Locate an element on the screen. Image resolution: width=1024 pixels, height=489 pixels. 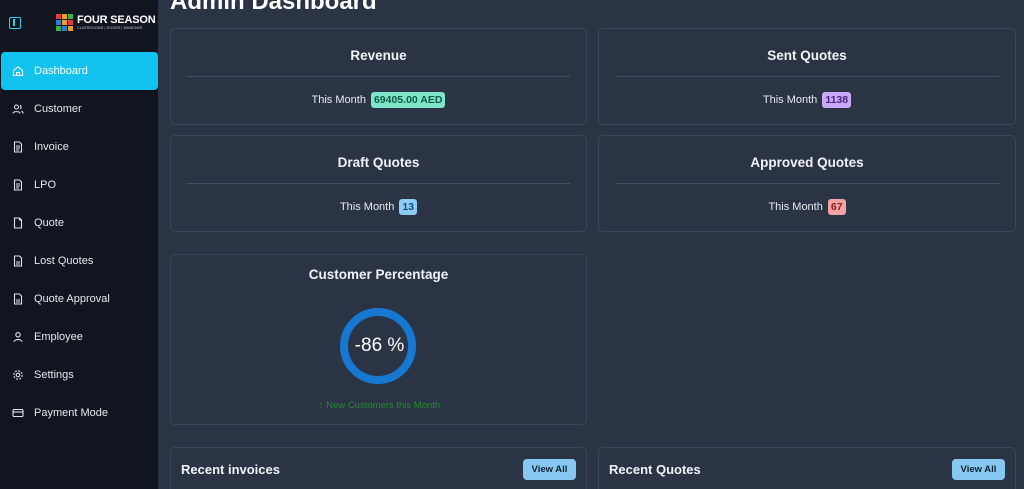
sent-quotes-card: Sent Quotes This Month 1138 is located at coordinates (807, 76).